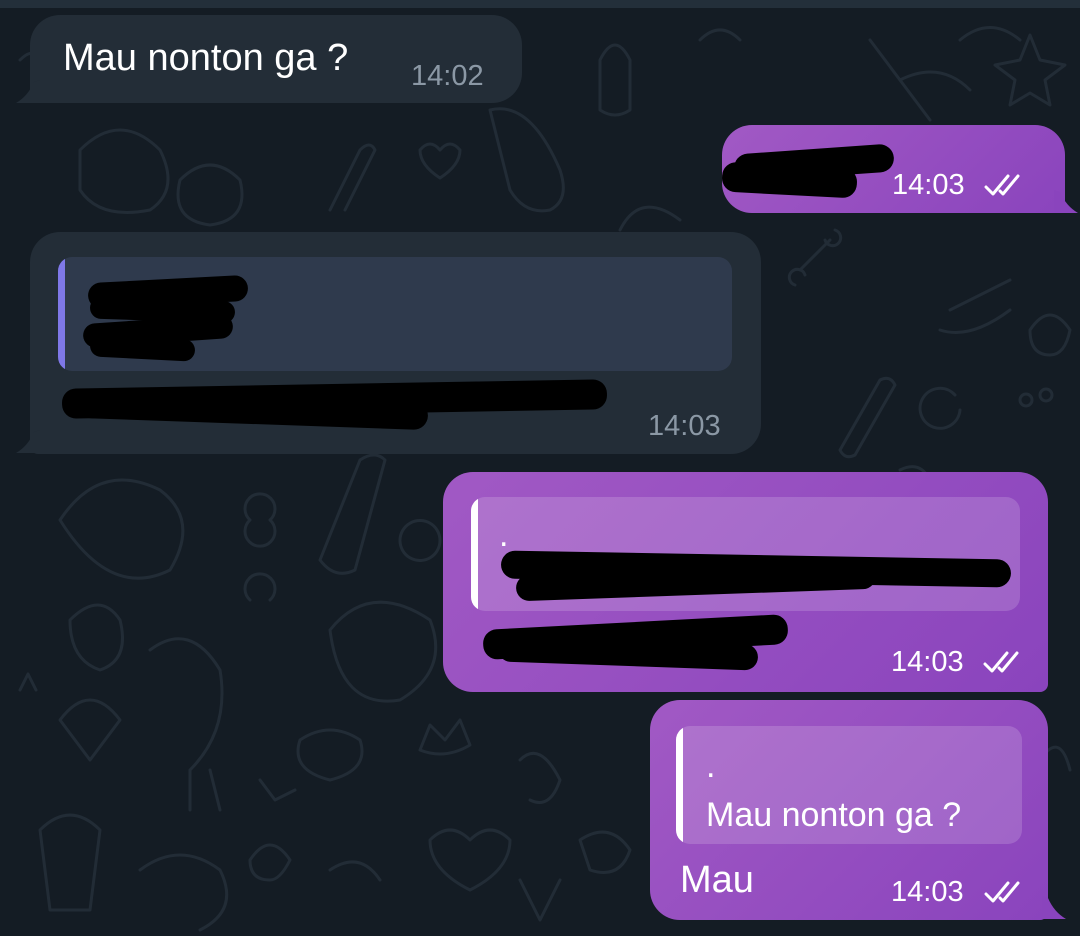  I want to click on message-bubble-outgoing: . 14:03, so click(745, 582).